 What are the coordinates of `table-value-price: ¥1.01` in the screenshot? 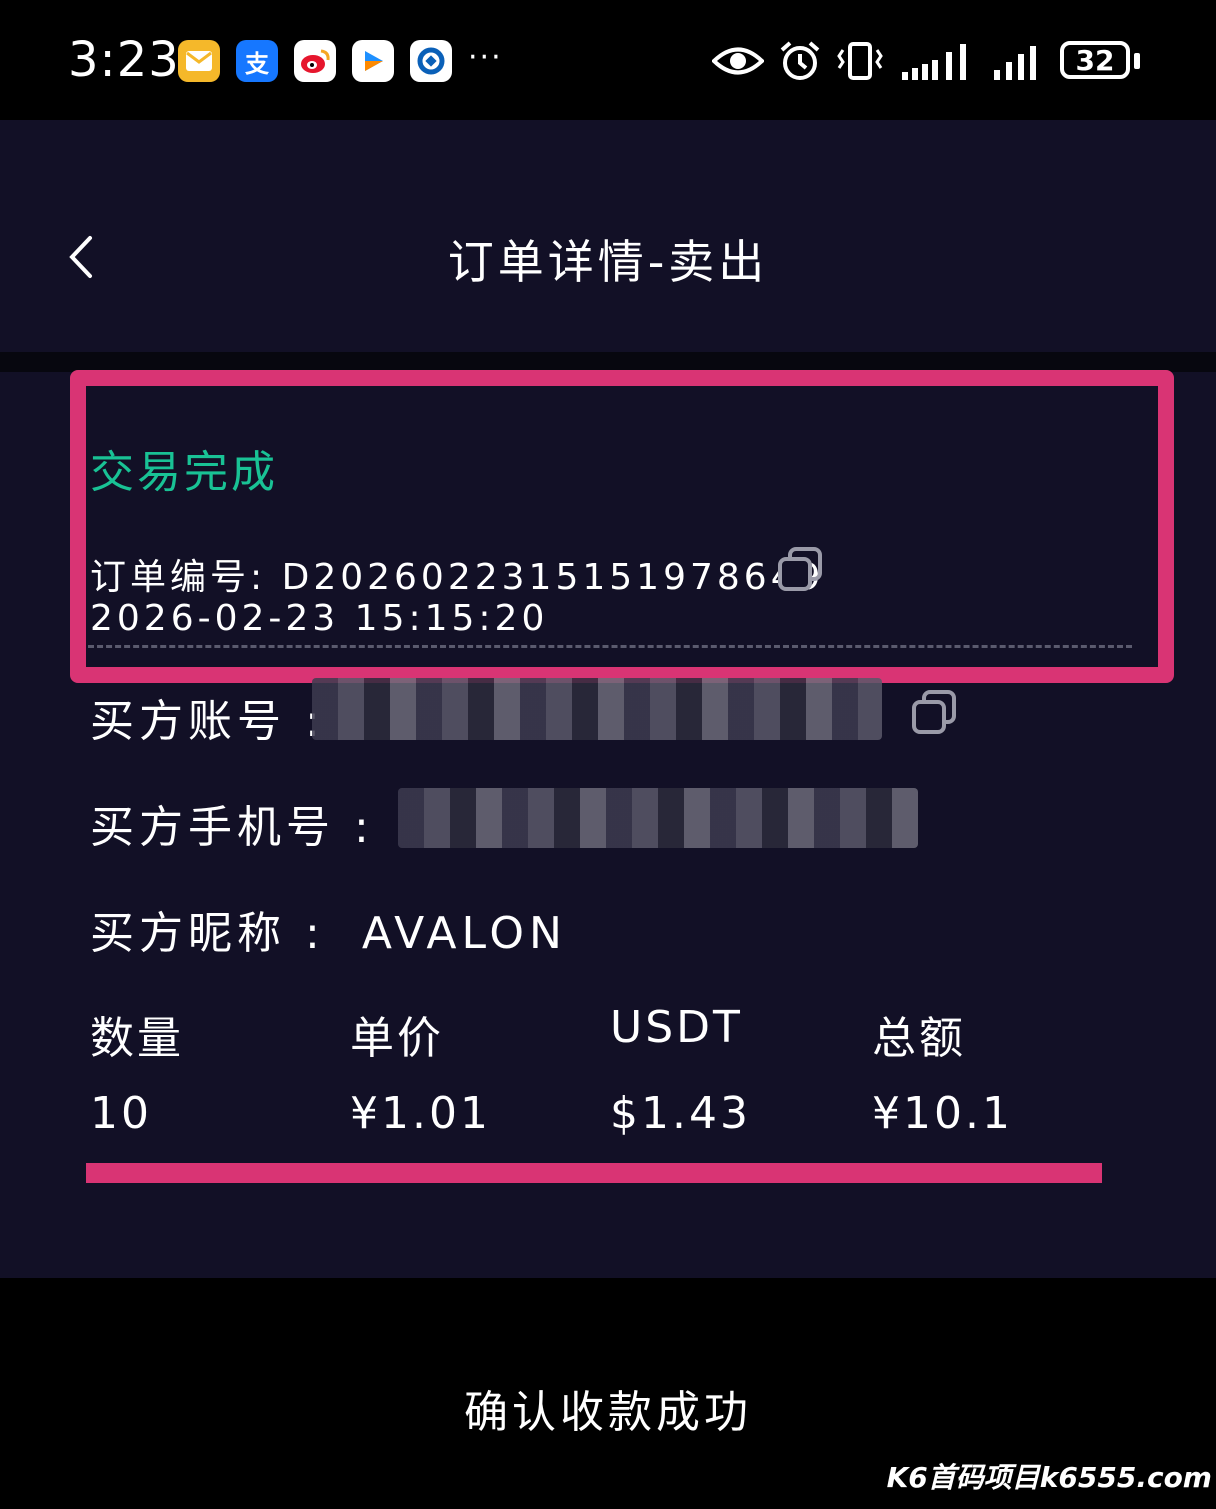 It's located at (420, 1113).